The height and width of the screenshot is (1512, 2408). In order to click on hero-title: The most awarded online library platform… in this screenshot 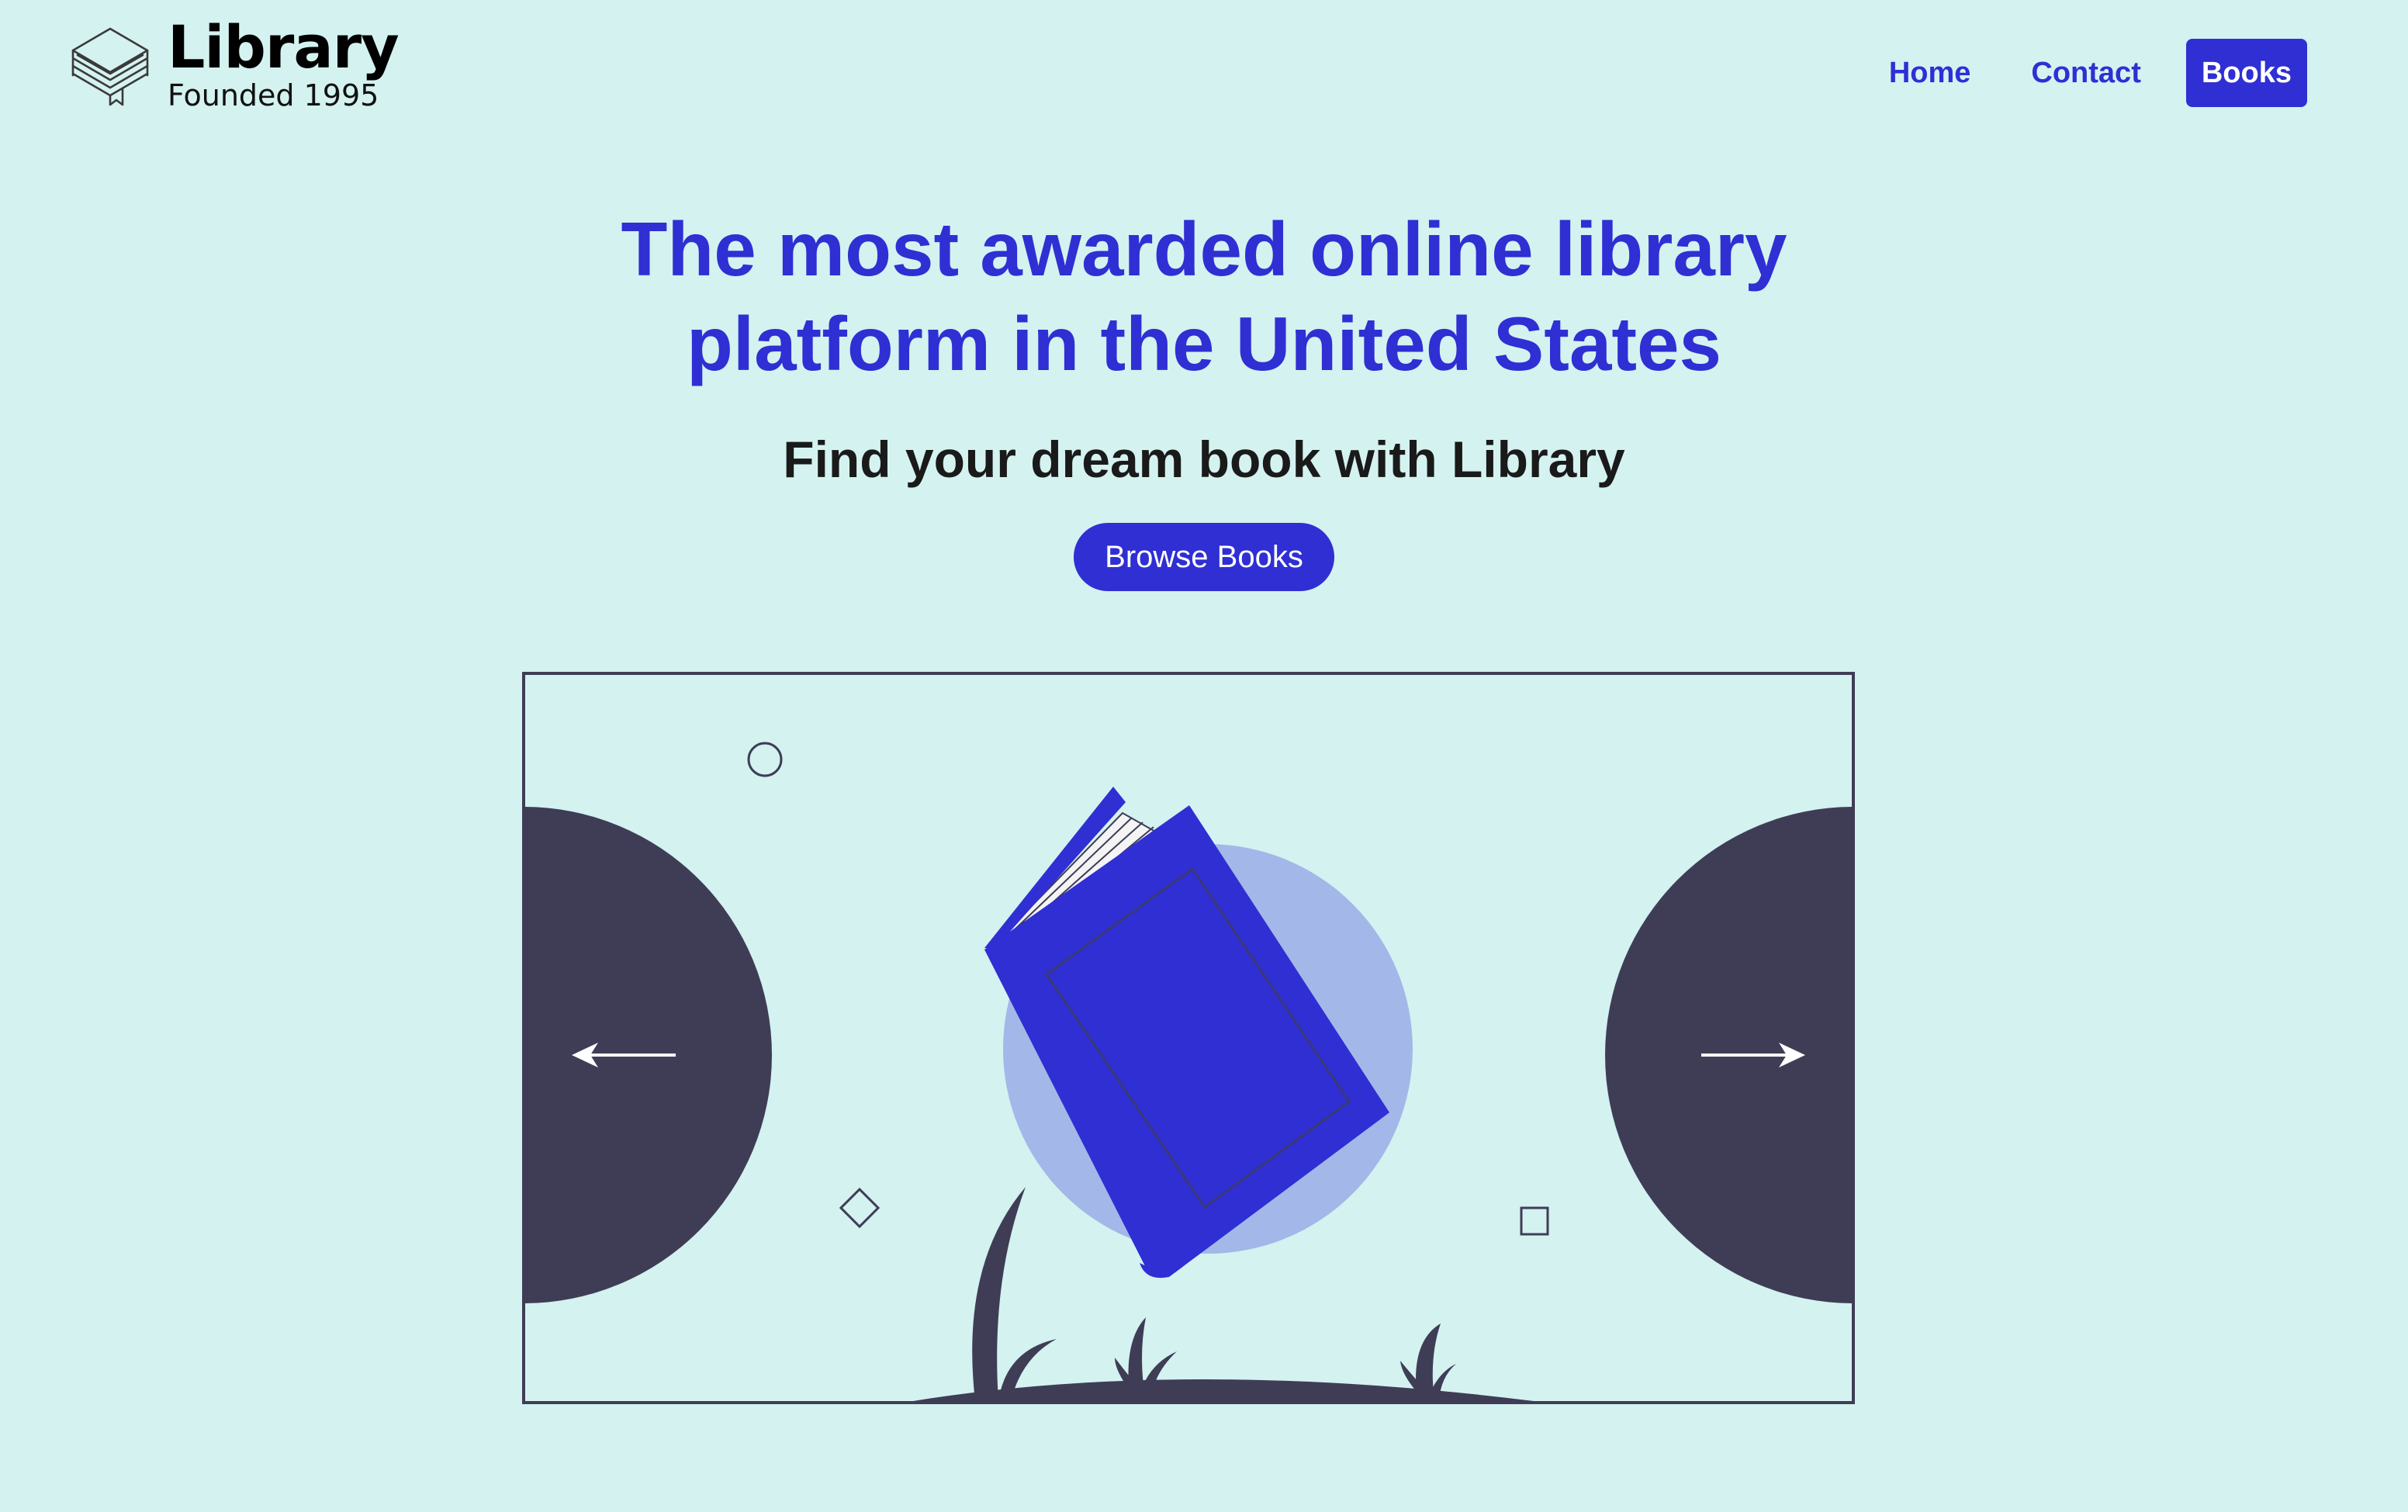, I will do `click(1204, 296)`.